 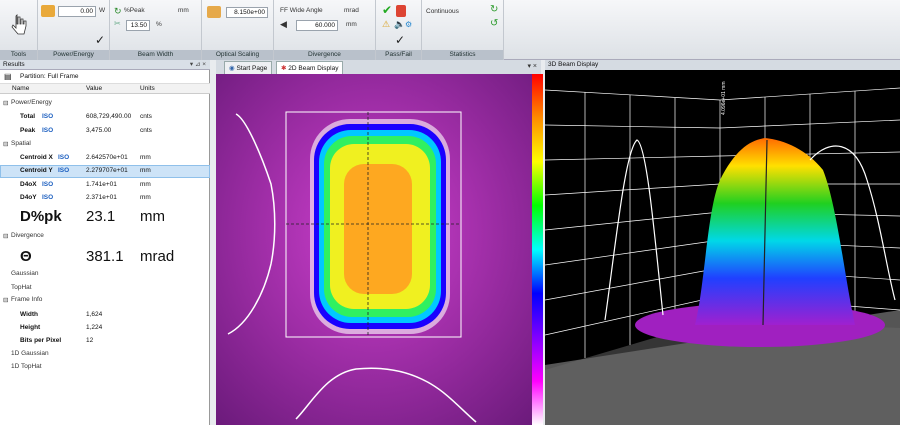 What do you see at coordinates (30, 353) in the screenshot?
I see `section-label: 1D Gaussian` at bounding box center [30, 353].